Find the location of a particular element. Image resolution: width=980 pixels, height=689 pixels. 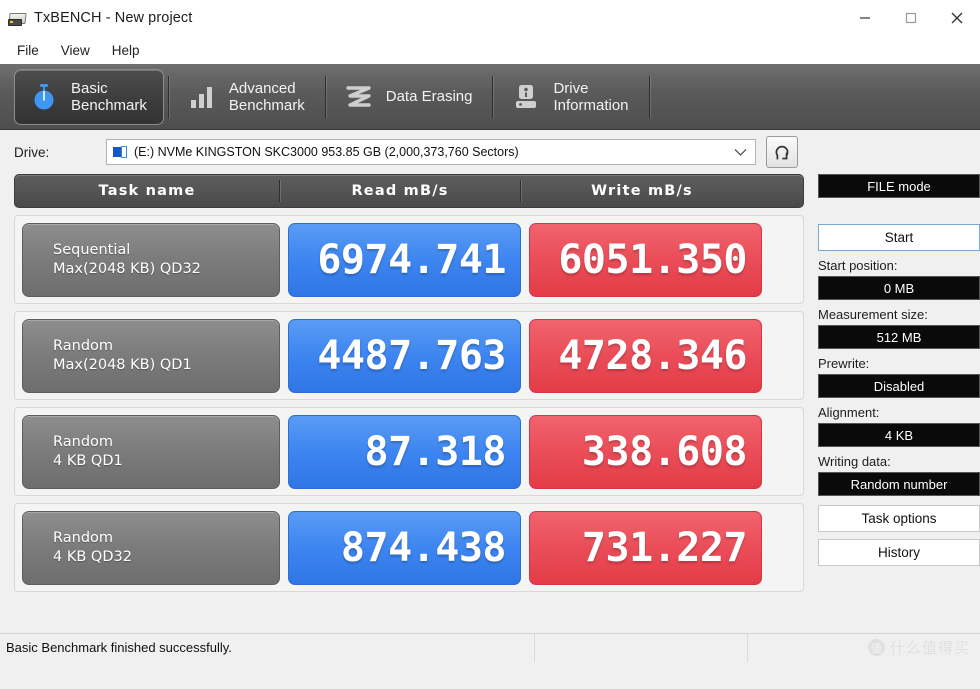

close-button is located at coordinates (957, 18).